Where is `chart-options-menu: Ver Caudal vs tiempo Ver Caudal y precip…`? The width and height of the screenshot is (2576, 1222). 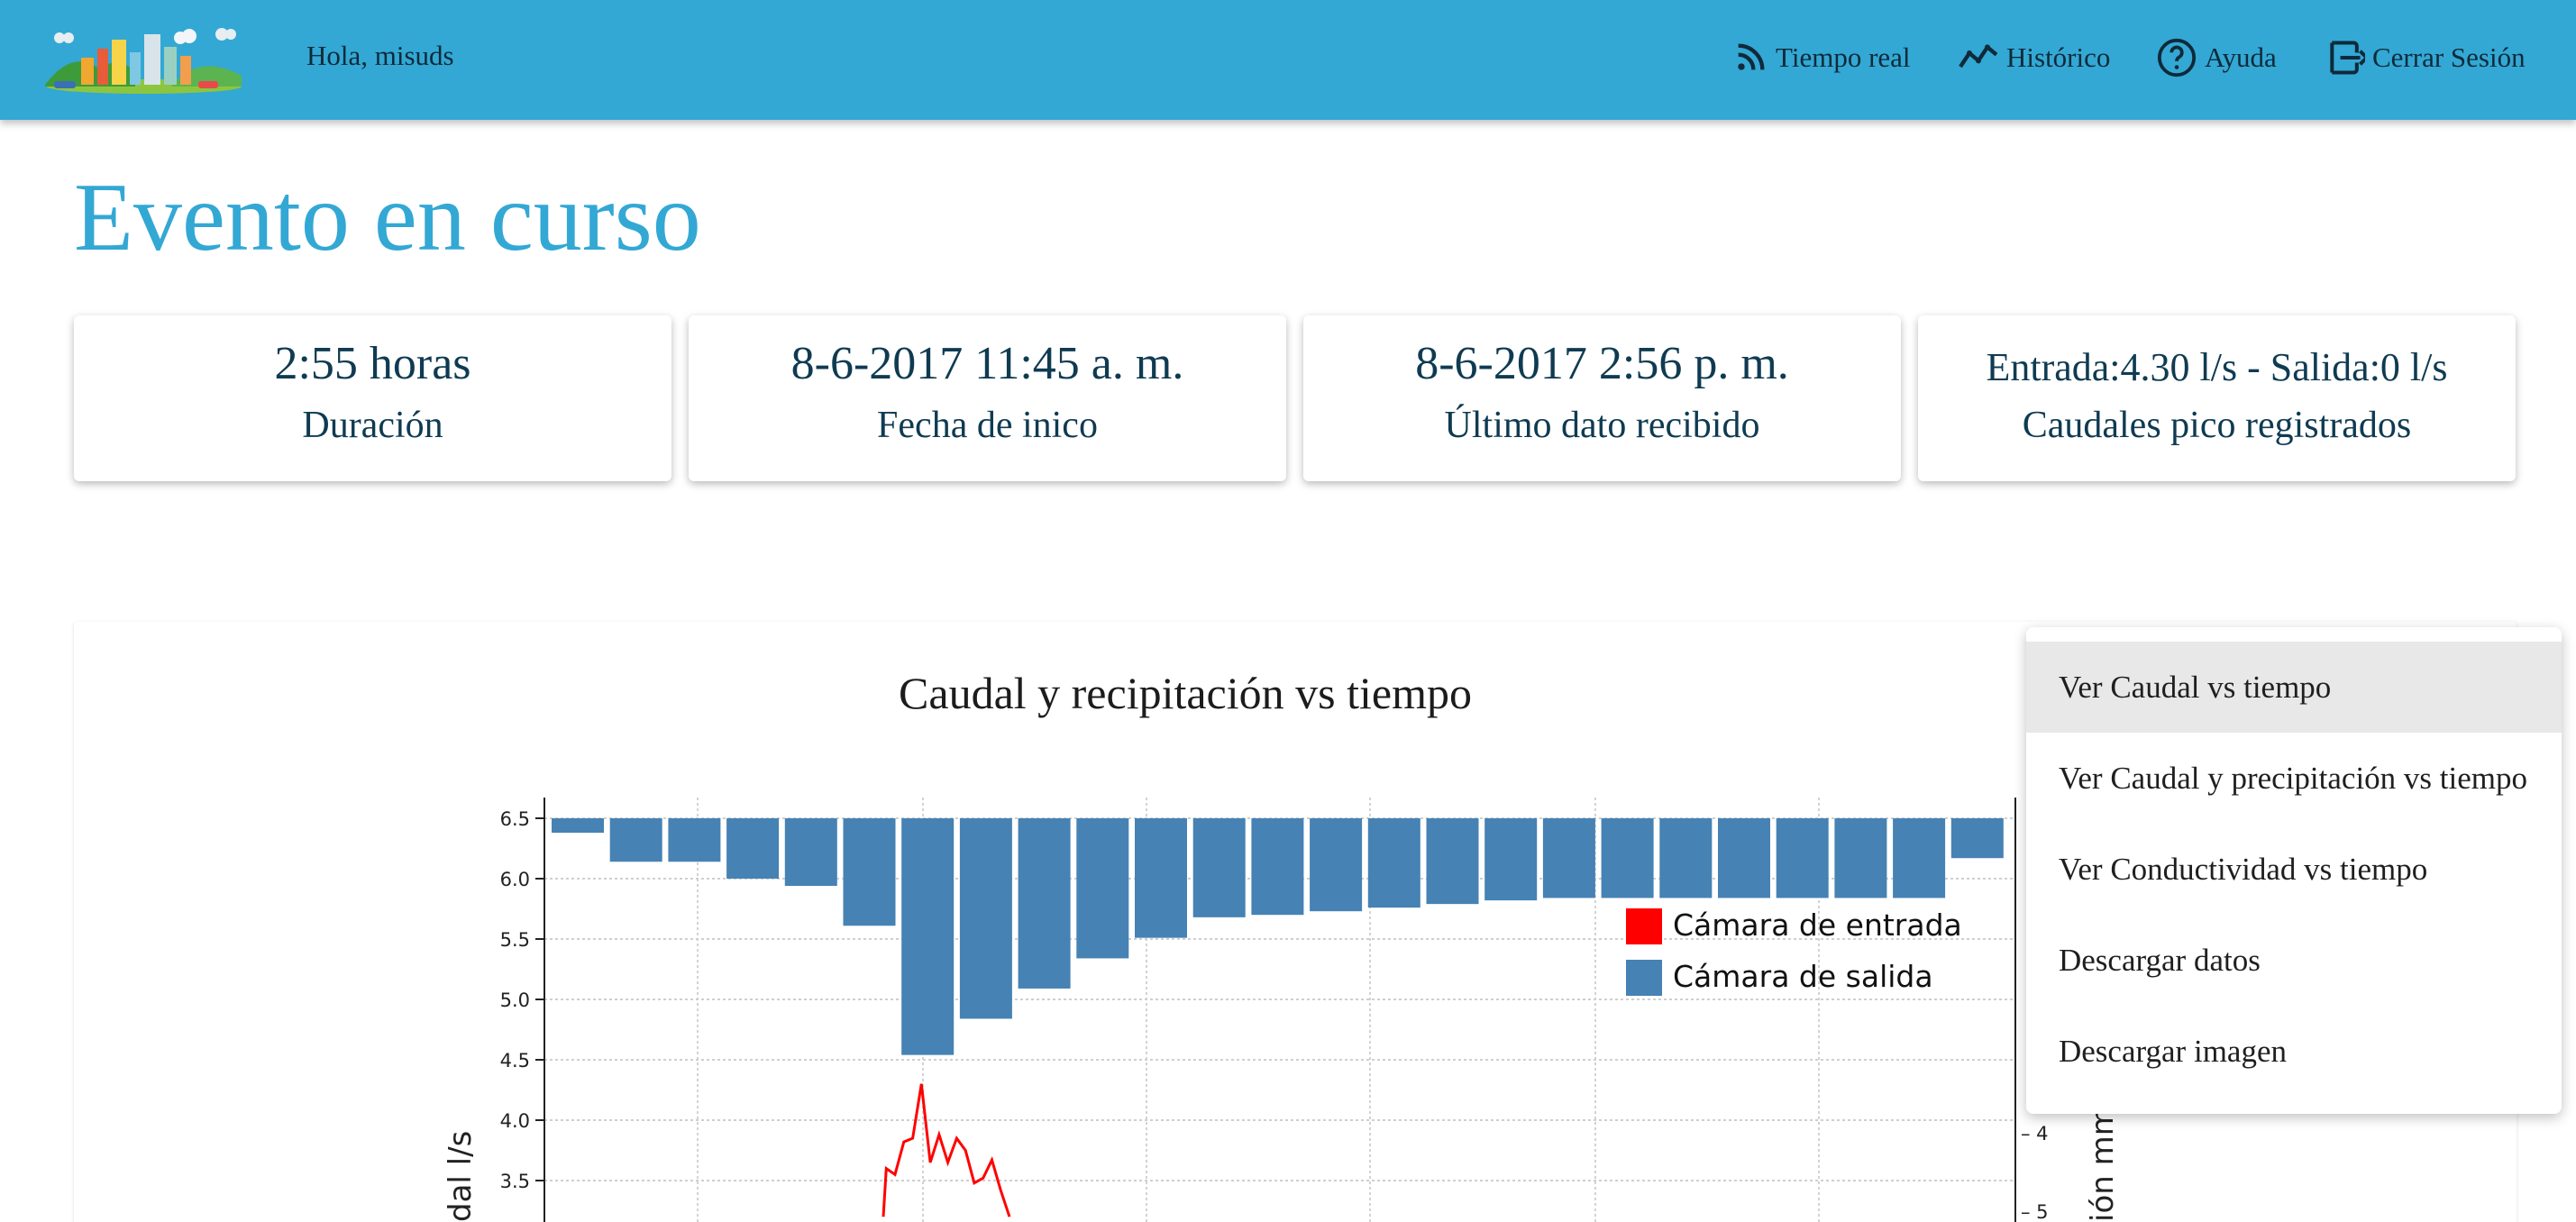
chart-options-menu: Ver Caudal vs tiempo Ver Caudal y precip… is located at coordinates (2294, 870).